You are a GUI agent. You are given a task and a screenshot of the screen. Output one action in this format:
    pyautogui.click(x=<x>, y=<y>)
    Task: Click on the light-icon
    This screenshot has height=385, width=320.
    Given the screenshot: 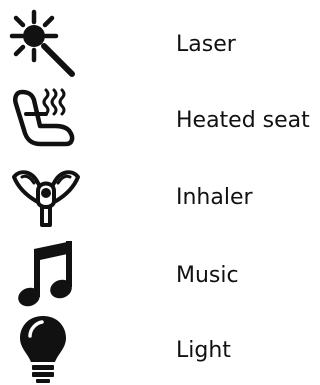 What is the action you would take?
    pyautogui.click(x=47, y=349)
    